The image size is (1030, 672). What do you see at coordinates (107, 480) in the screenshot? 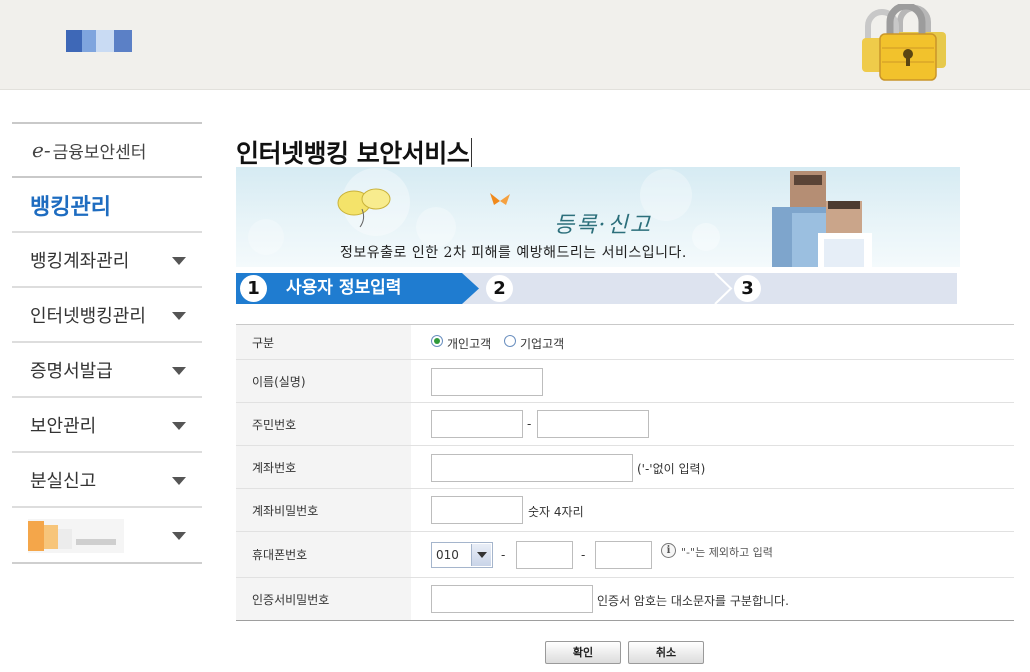
I see `sidebar-item-loss-report: 분실신고` at bounding box center [107, 480].